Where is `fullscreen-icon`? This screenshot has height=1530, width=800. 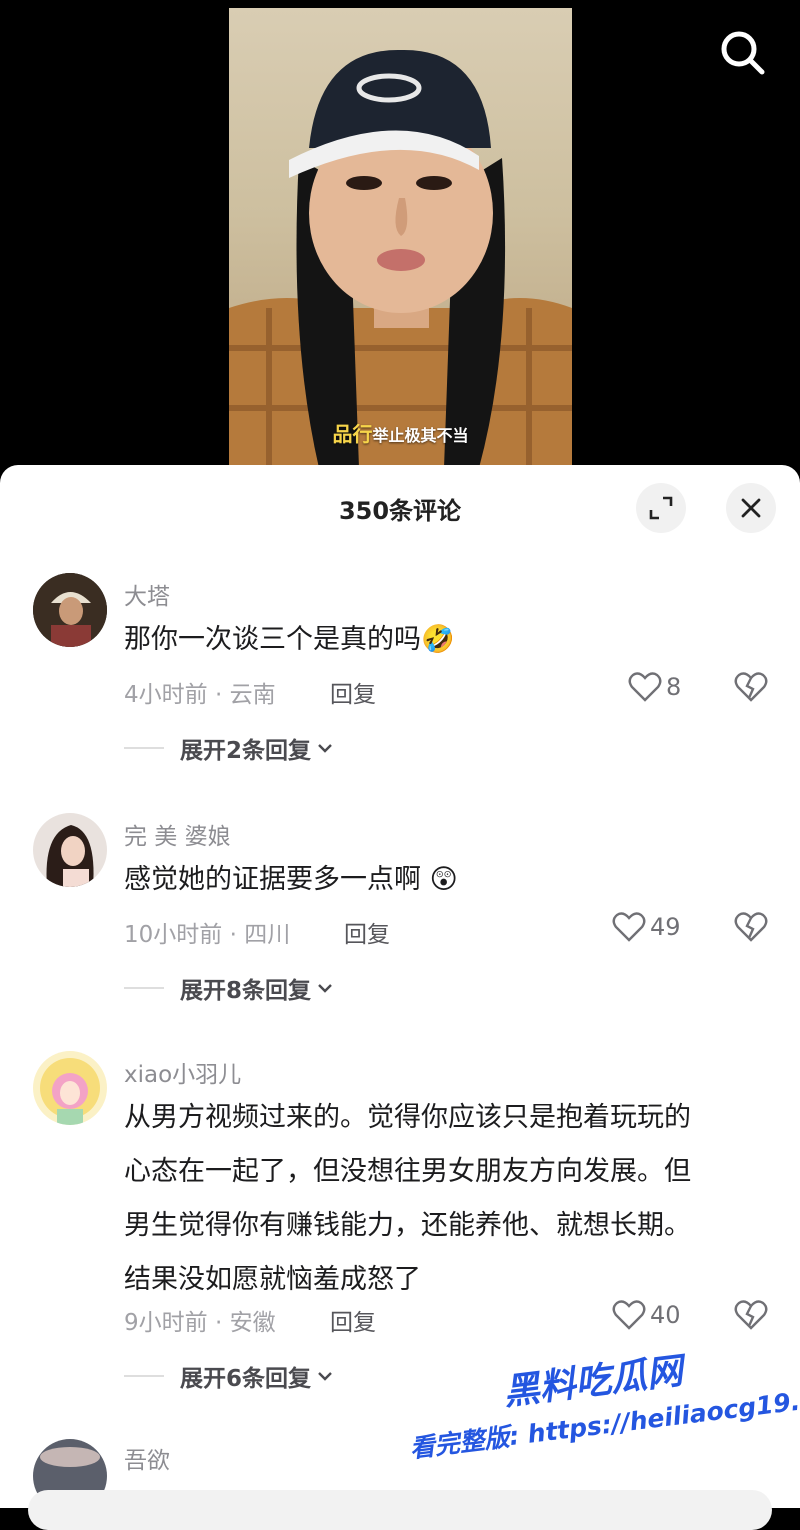
fullscreen-icon is located at coordinates (661, 508).